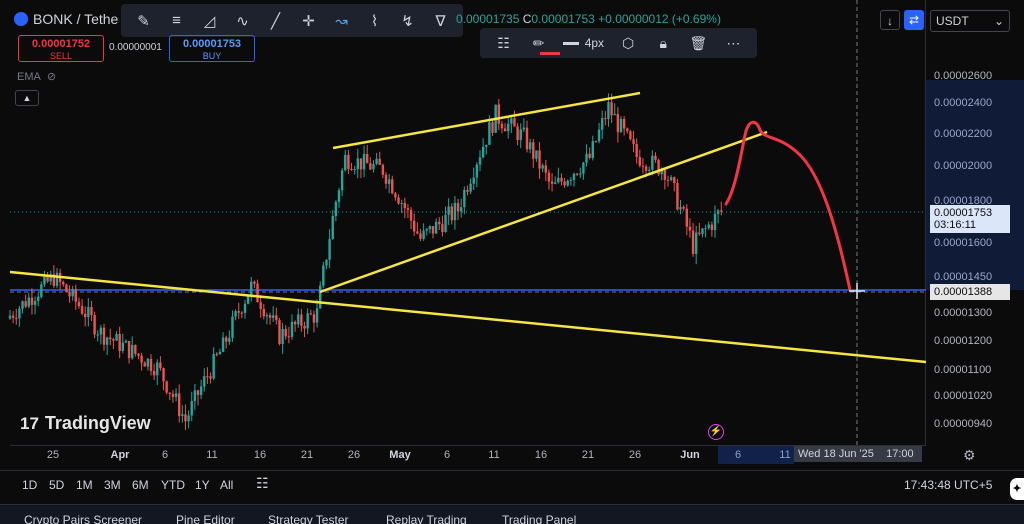  I want to click on zigzag-icon: ↯, so click(408, 21).